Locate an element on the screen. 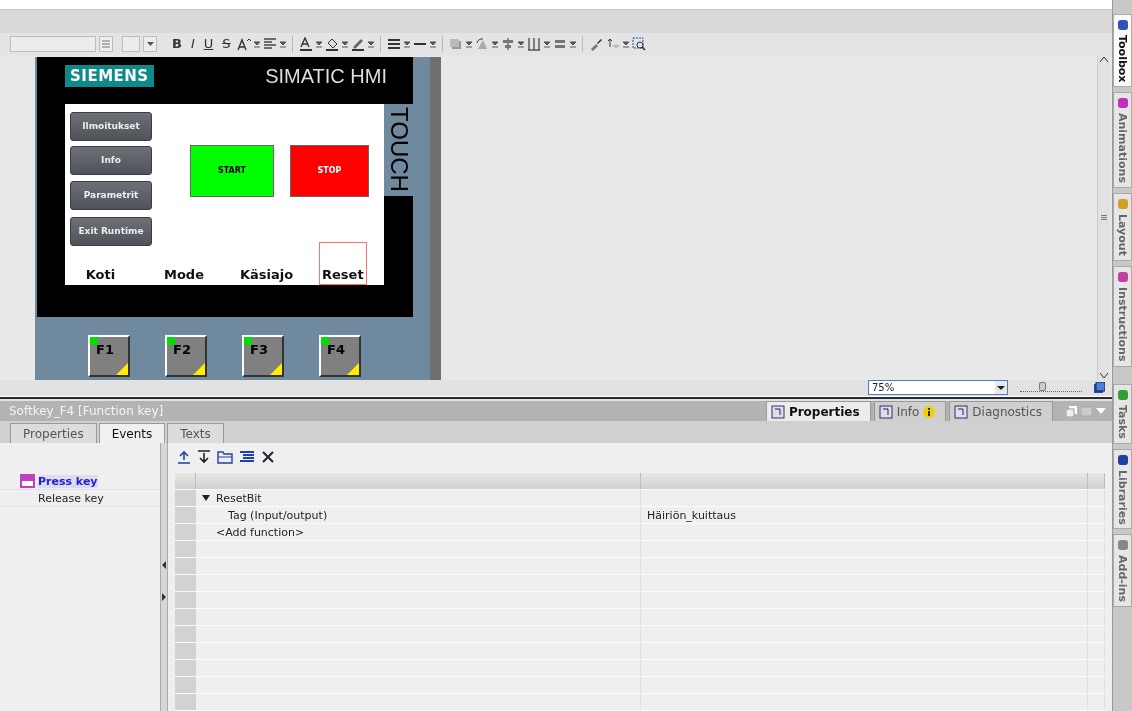 The image size is (1132, 711). close-icon is located at coordinates (268, 457).